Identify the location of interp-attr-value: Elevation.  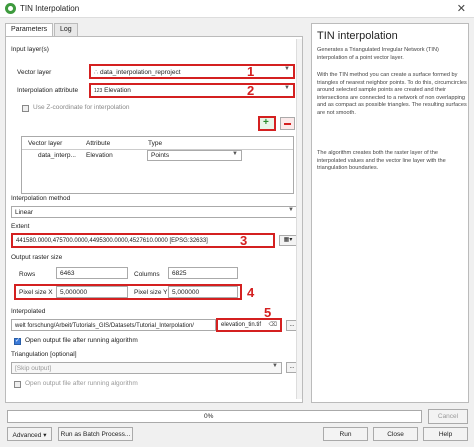
(117, 90).